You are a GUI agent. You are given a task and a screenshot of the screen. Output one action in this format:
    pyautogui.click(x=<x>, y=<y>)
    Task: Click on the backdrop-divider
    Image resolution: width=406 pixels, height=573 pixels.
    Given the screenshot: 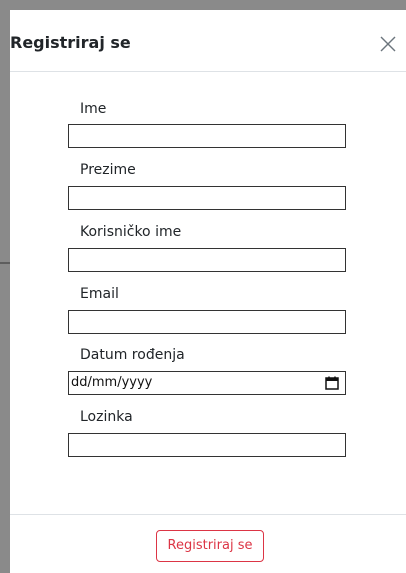 What is the action you would take?
    pyautogui.click(x=5, y=263)
    